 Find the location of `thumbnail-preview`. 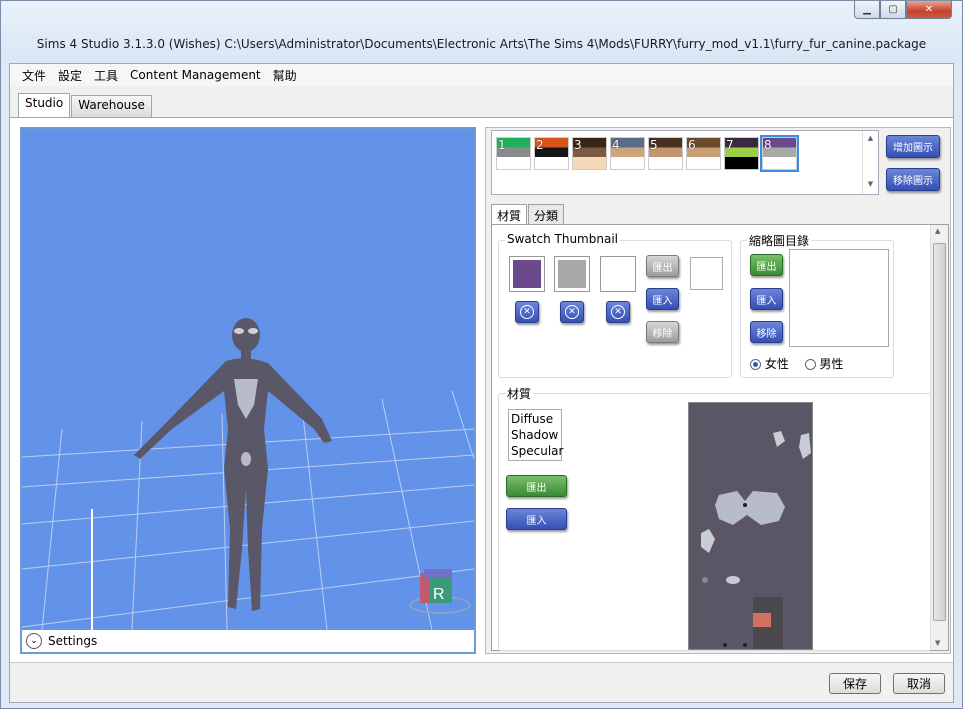

thumbnail-preview is located at coordinates (706, 273).